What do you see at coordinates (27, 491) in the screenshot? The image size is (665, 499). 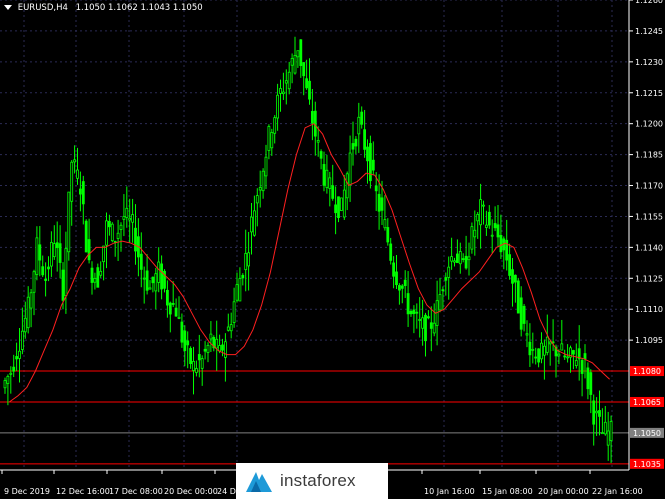 I see `x-tick-label: 9 Dec 2019` at bounding box center [27, 491].